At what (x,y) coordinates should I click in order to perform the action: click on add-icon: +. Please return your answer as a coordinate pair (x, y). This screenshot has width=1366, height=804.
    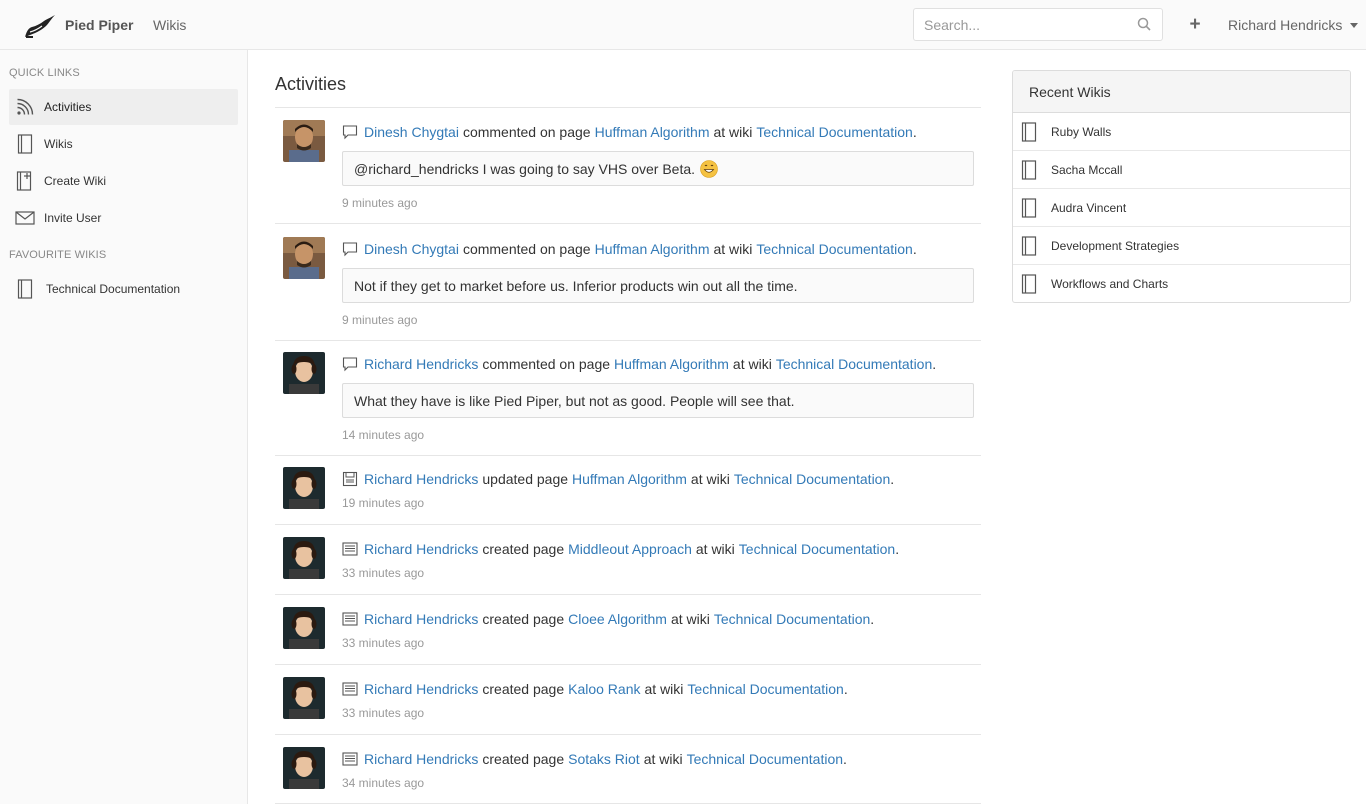
    Looking at the image, I should click on (1195, 25).